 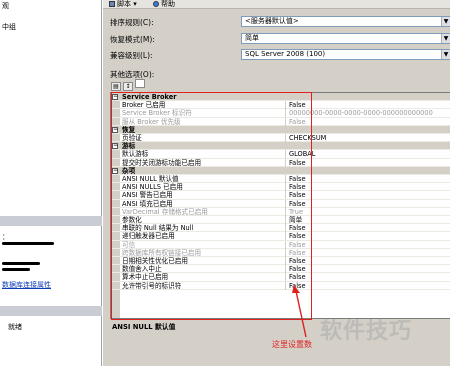 What do you see at coordinates (132, 39) in the screenshot?
I see `recovery-model-label: 恢复模式(M):` at bounding box center [132, 39].